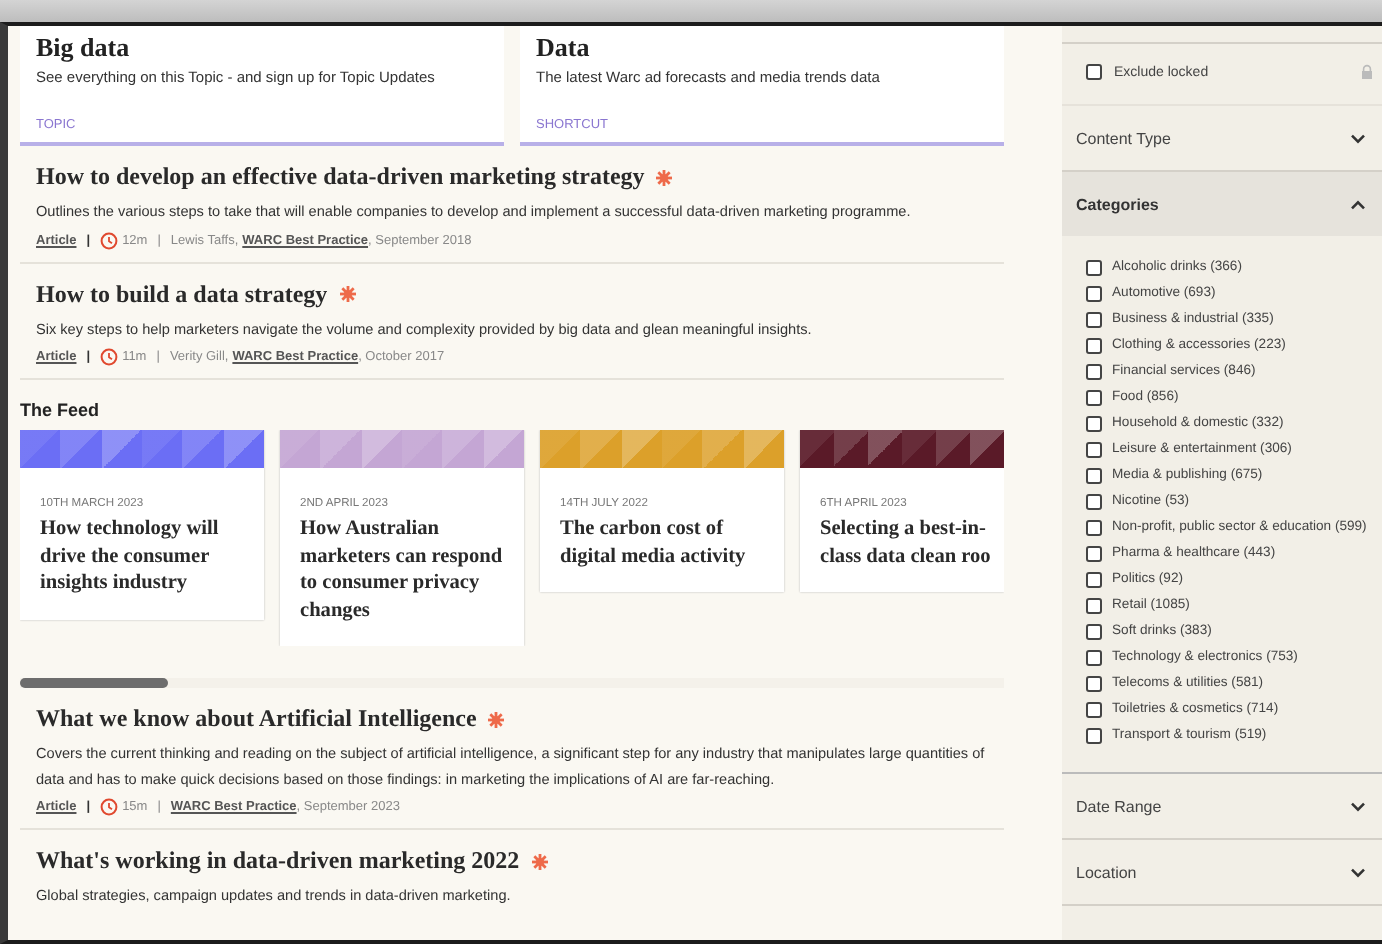 The width and height of the screenshot is (1382, 944). I want to click on card-title: How technology will drive the consumer insights industry, so click(130, 556).